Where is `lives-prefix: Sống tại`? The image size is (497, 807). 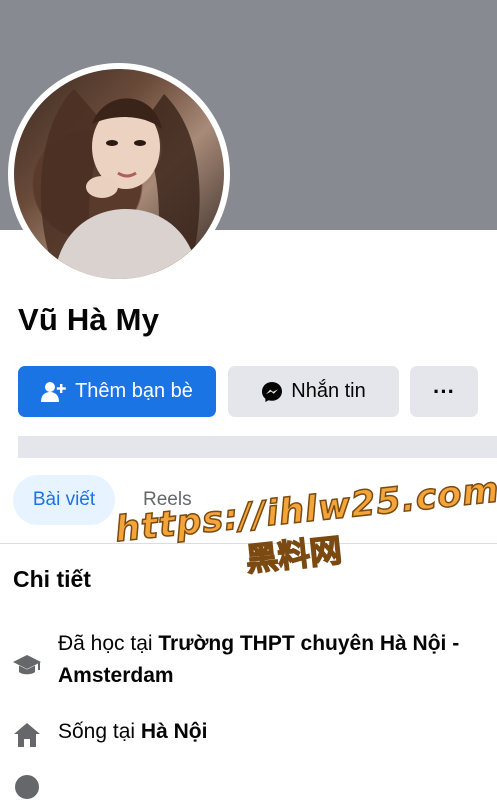 lives-prefix: Sống tại is located at coordinates (99, 731).